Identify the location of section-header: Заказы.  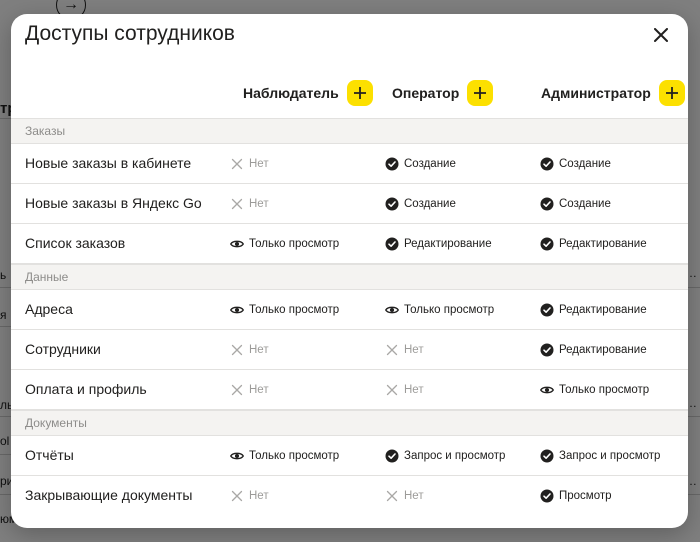
(349, 131).